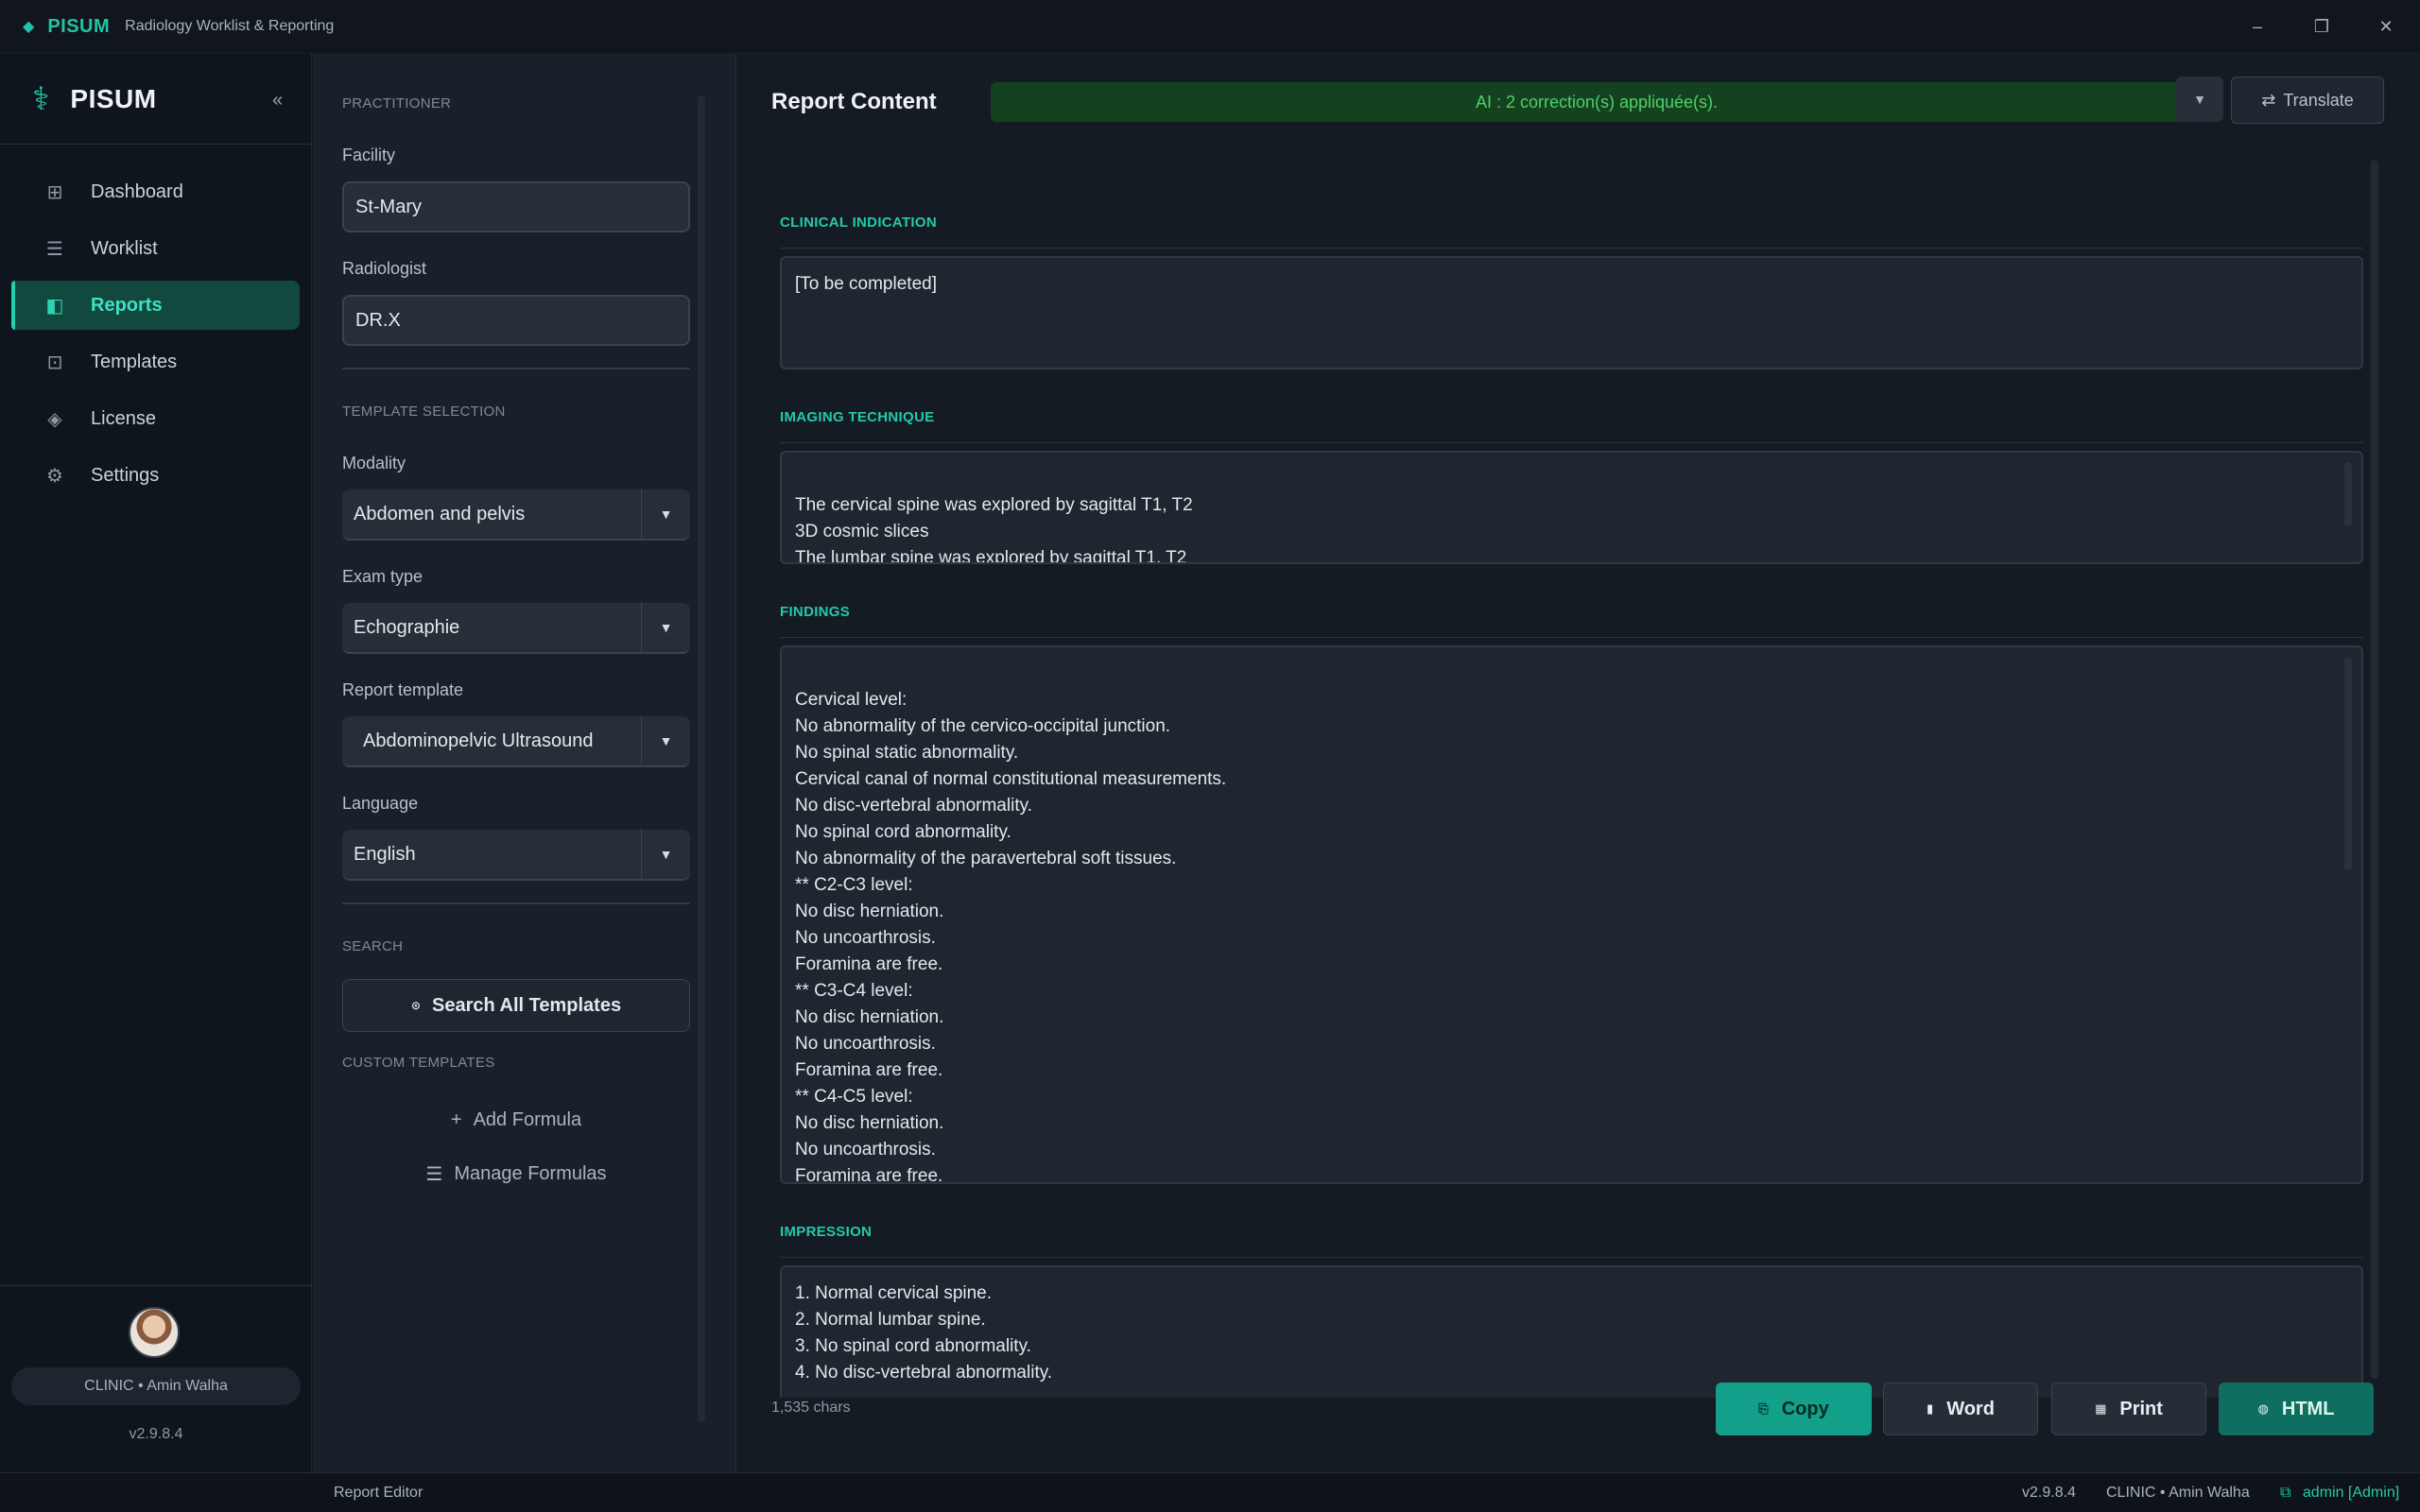 The image size is (2420, 1512). I want to click on translate-button: ⇄ Translate, so click(2307, 100).